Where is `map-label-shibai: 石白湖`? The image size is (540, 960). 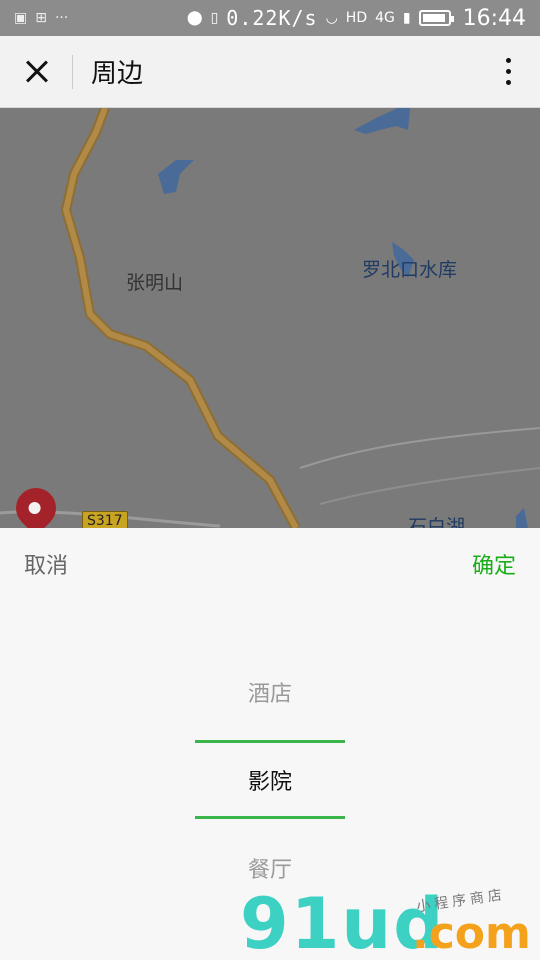
map-label-shibai: 石白湖 is located at coordinates (437, 522).